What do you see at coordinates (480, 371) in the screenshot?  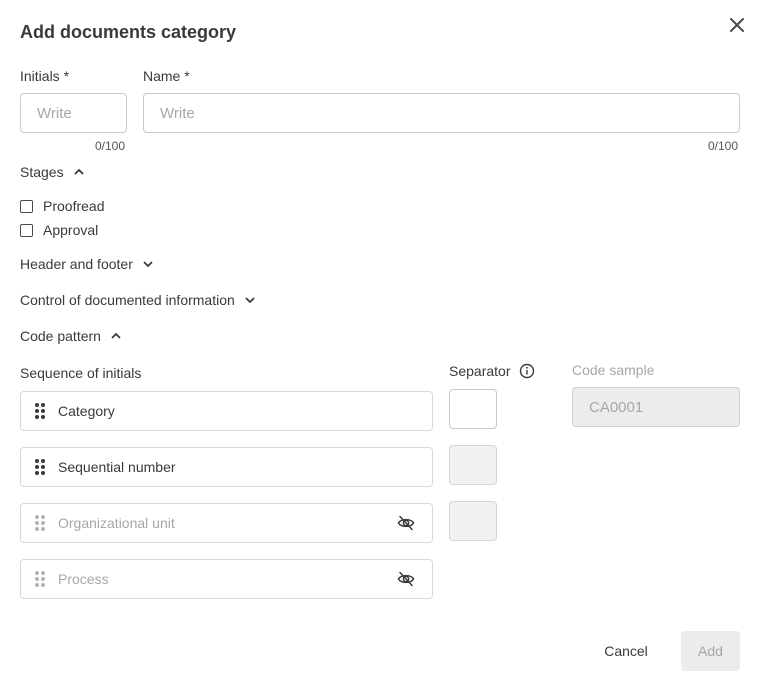 I see `separator-label: Separator` at bounding box center [480, 371].